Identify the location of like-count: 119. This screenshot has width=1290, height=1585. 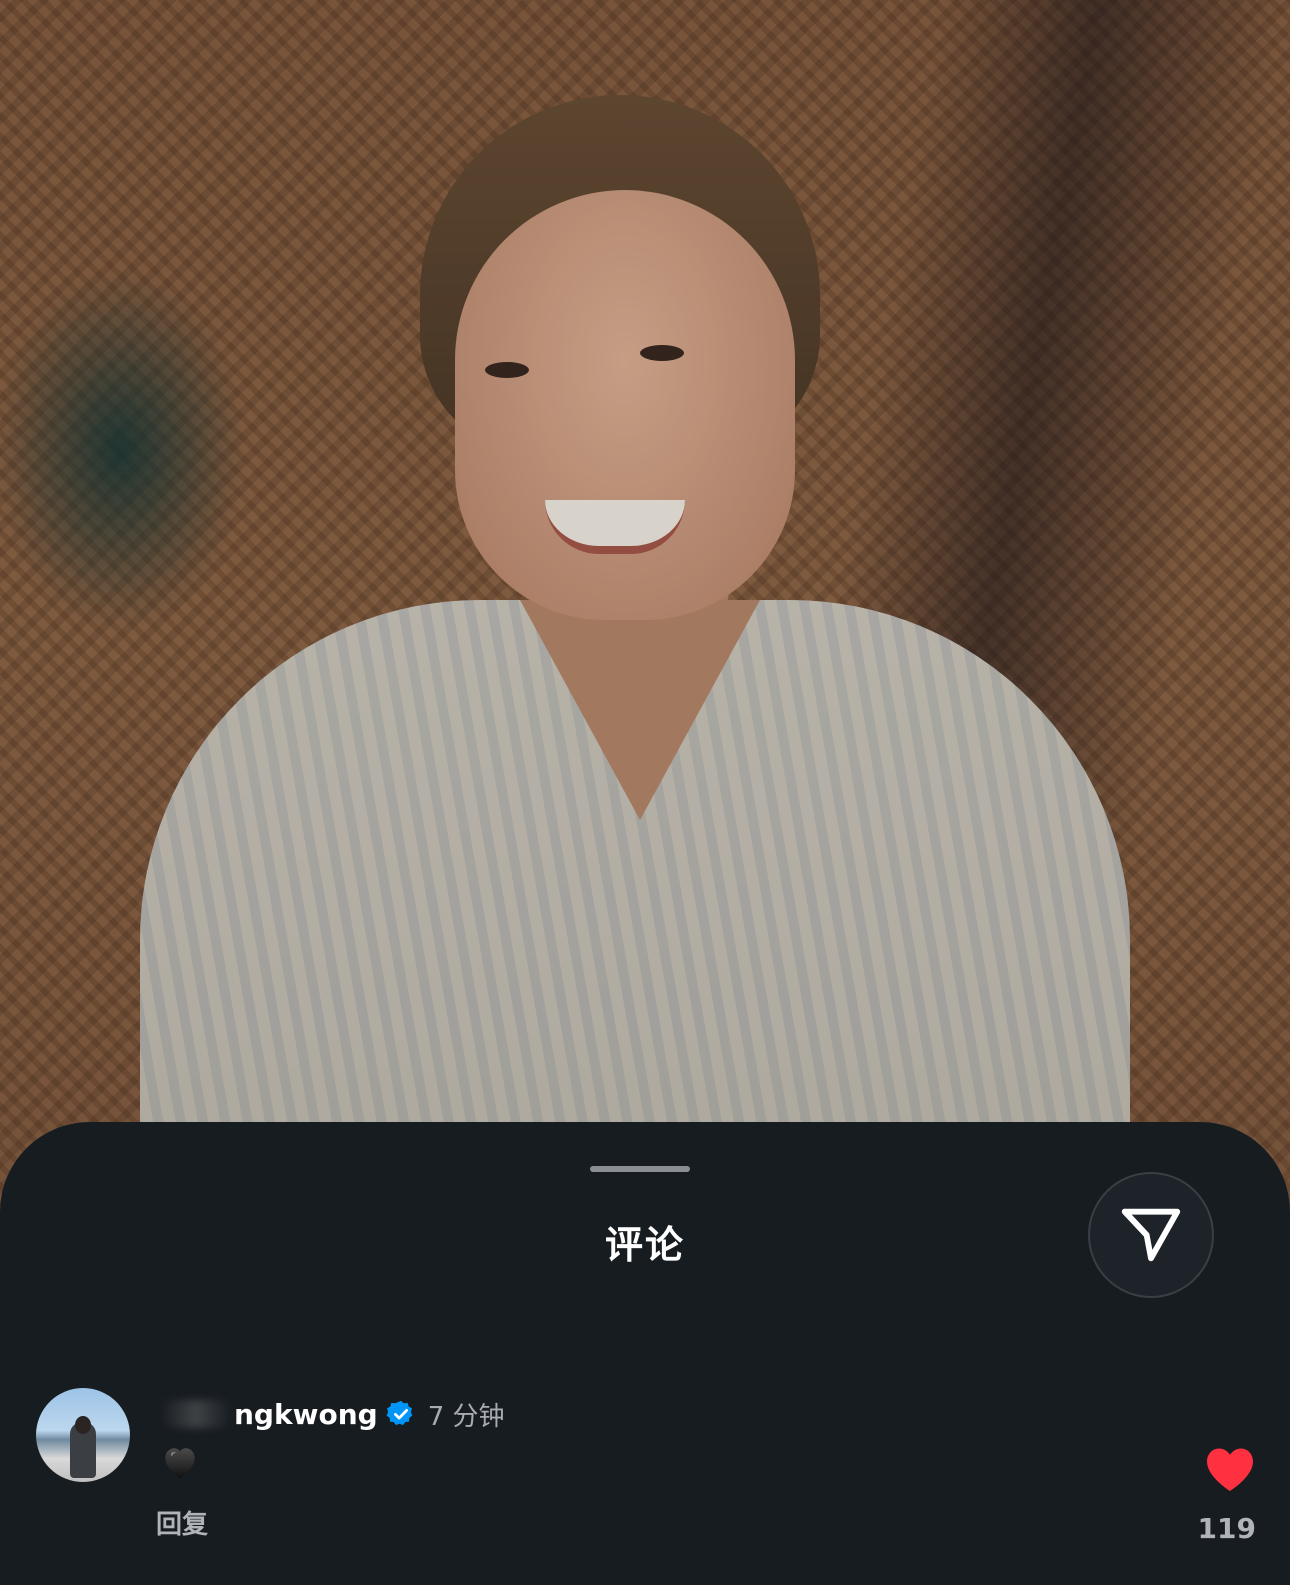
(1226, 1528).